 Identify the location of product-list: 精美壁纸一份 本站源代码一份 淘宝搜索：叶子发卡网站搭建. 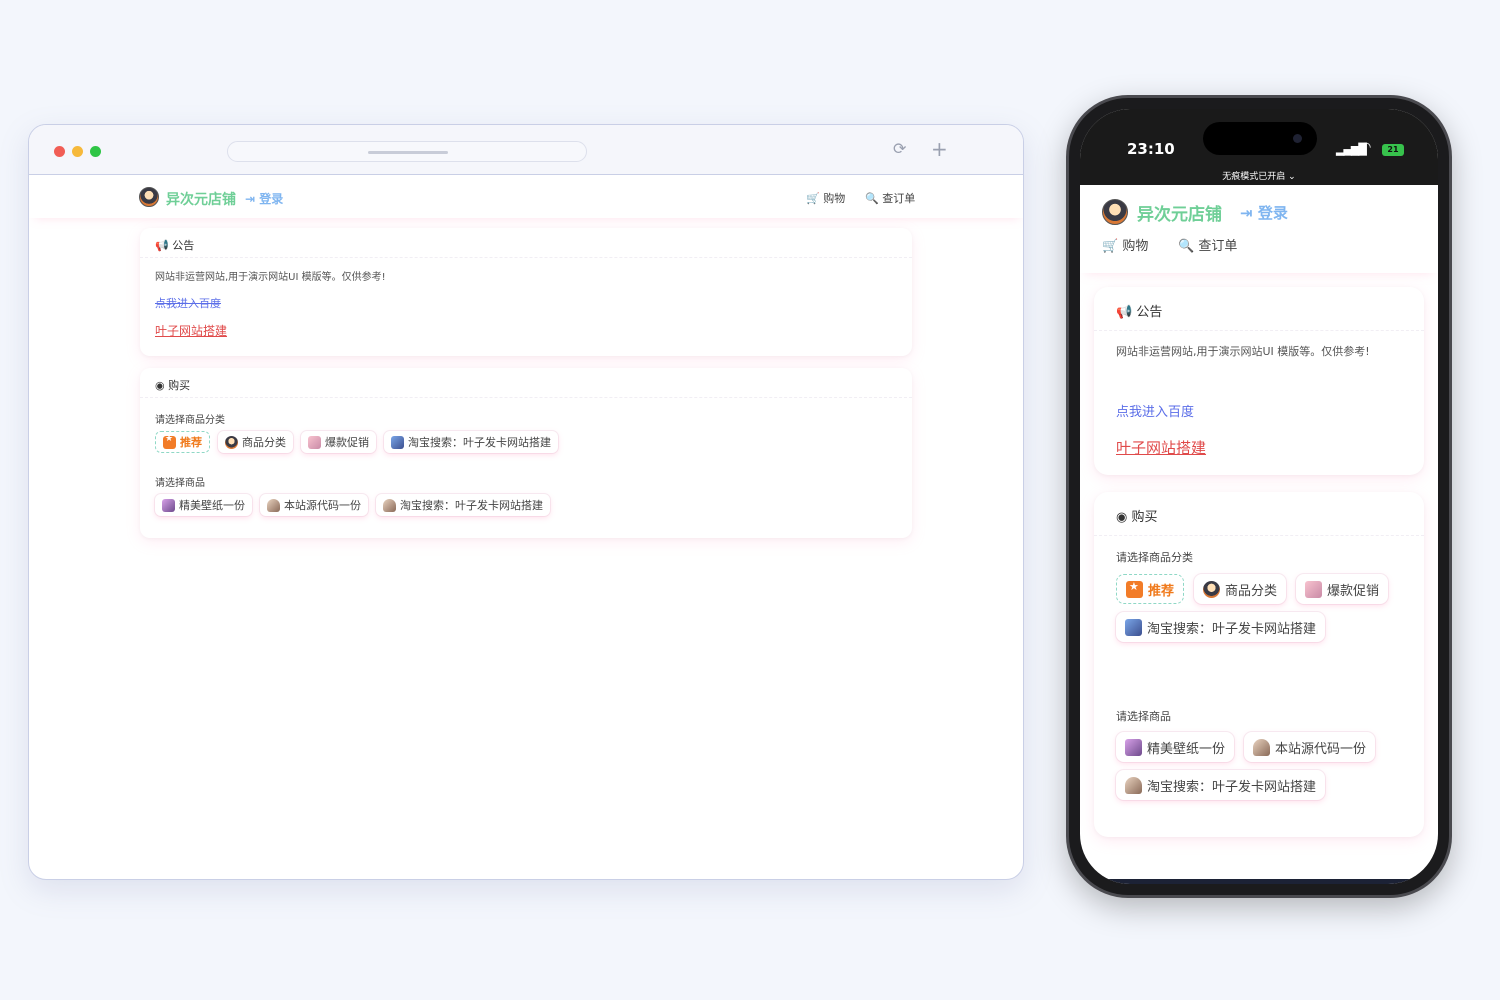
(352, 505).